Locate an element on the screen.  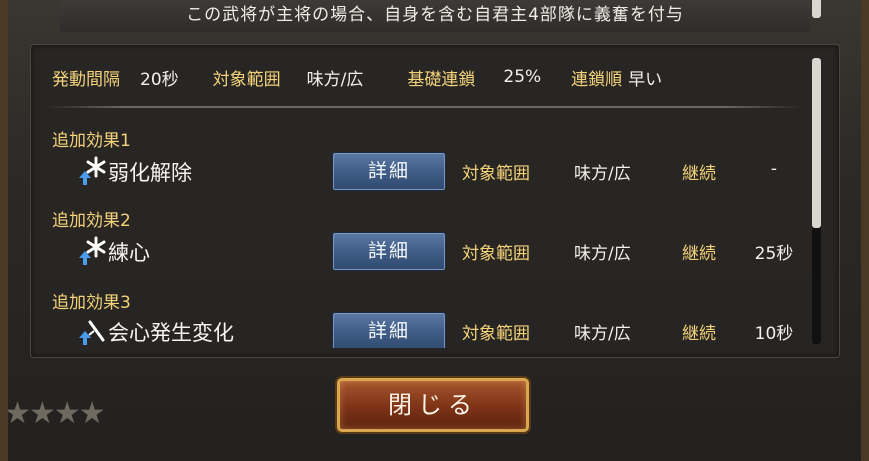
effect-row-1: 弱化解除 詳細 対象範囲 味方/広 継続 - is located at coordinates (441, 172).